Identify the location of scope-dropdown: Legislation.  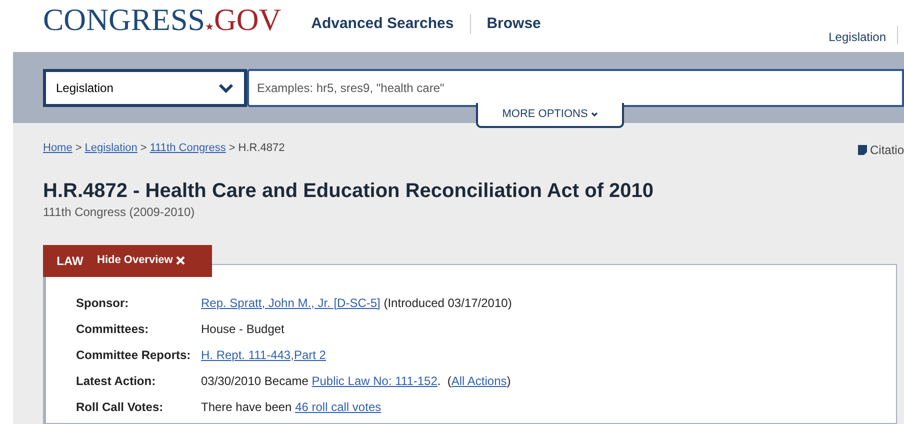
(145, 87).